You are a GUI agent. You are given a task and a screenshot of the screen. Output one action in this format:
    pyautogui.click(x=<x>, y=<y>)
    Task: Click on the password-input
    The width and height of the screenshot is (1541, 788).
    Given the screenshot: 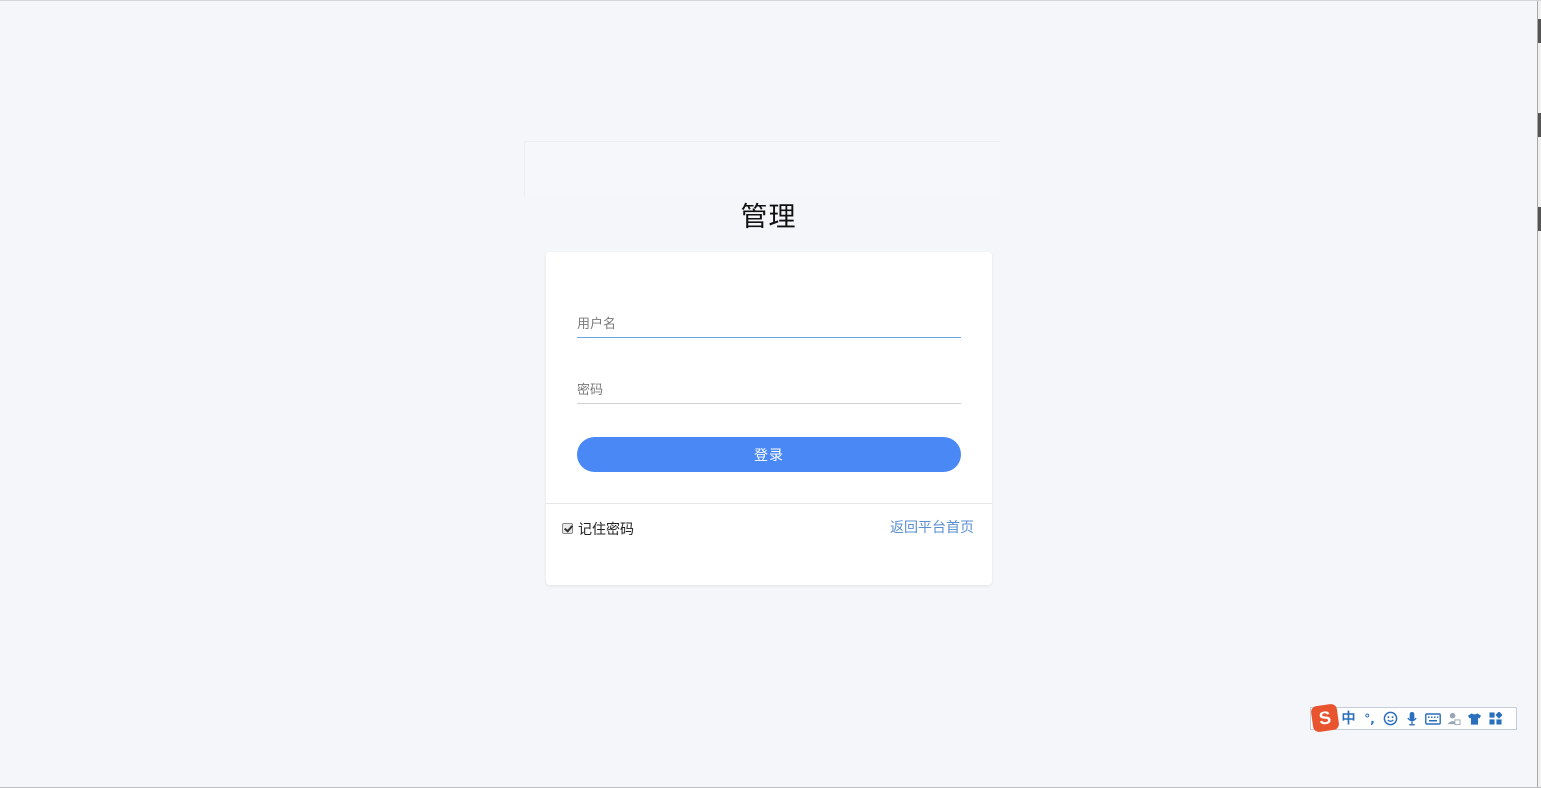 What is the action you would take?
    pyautogui.click(x=769, y=390)
    